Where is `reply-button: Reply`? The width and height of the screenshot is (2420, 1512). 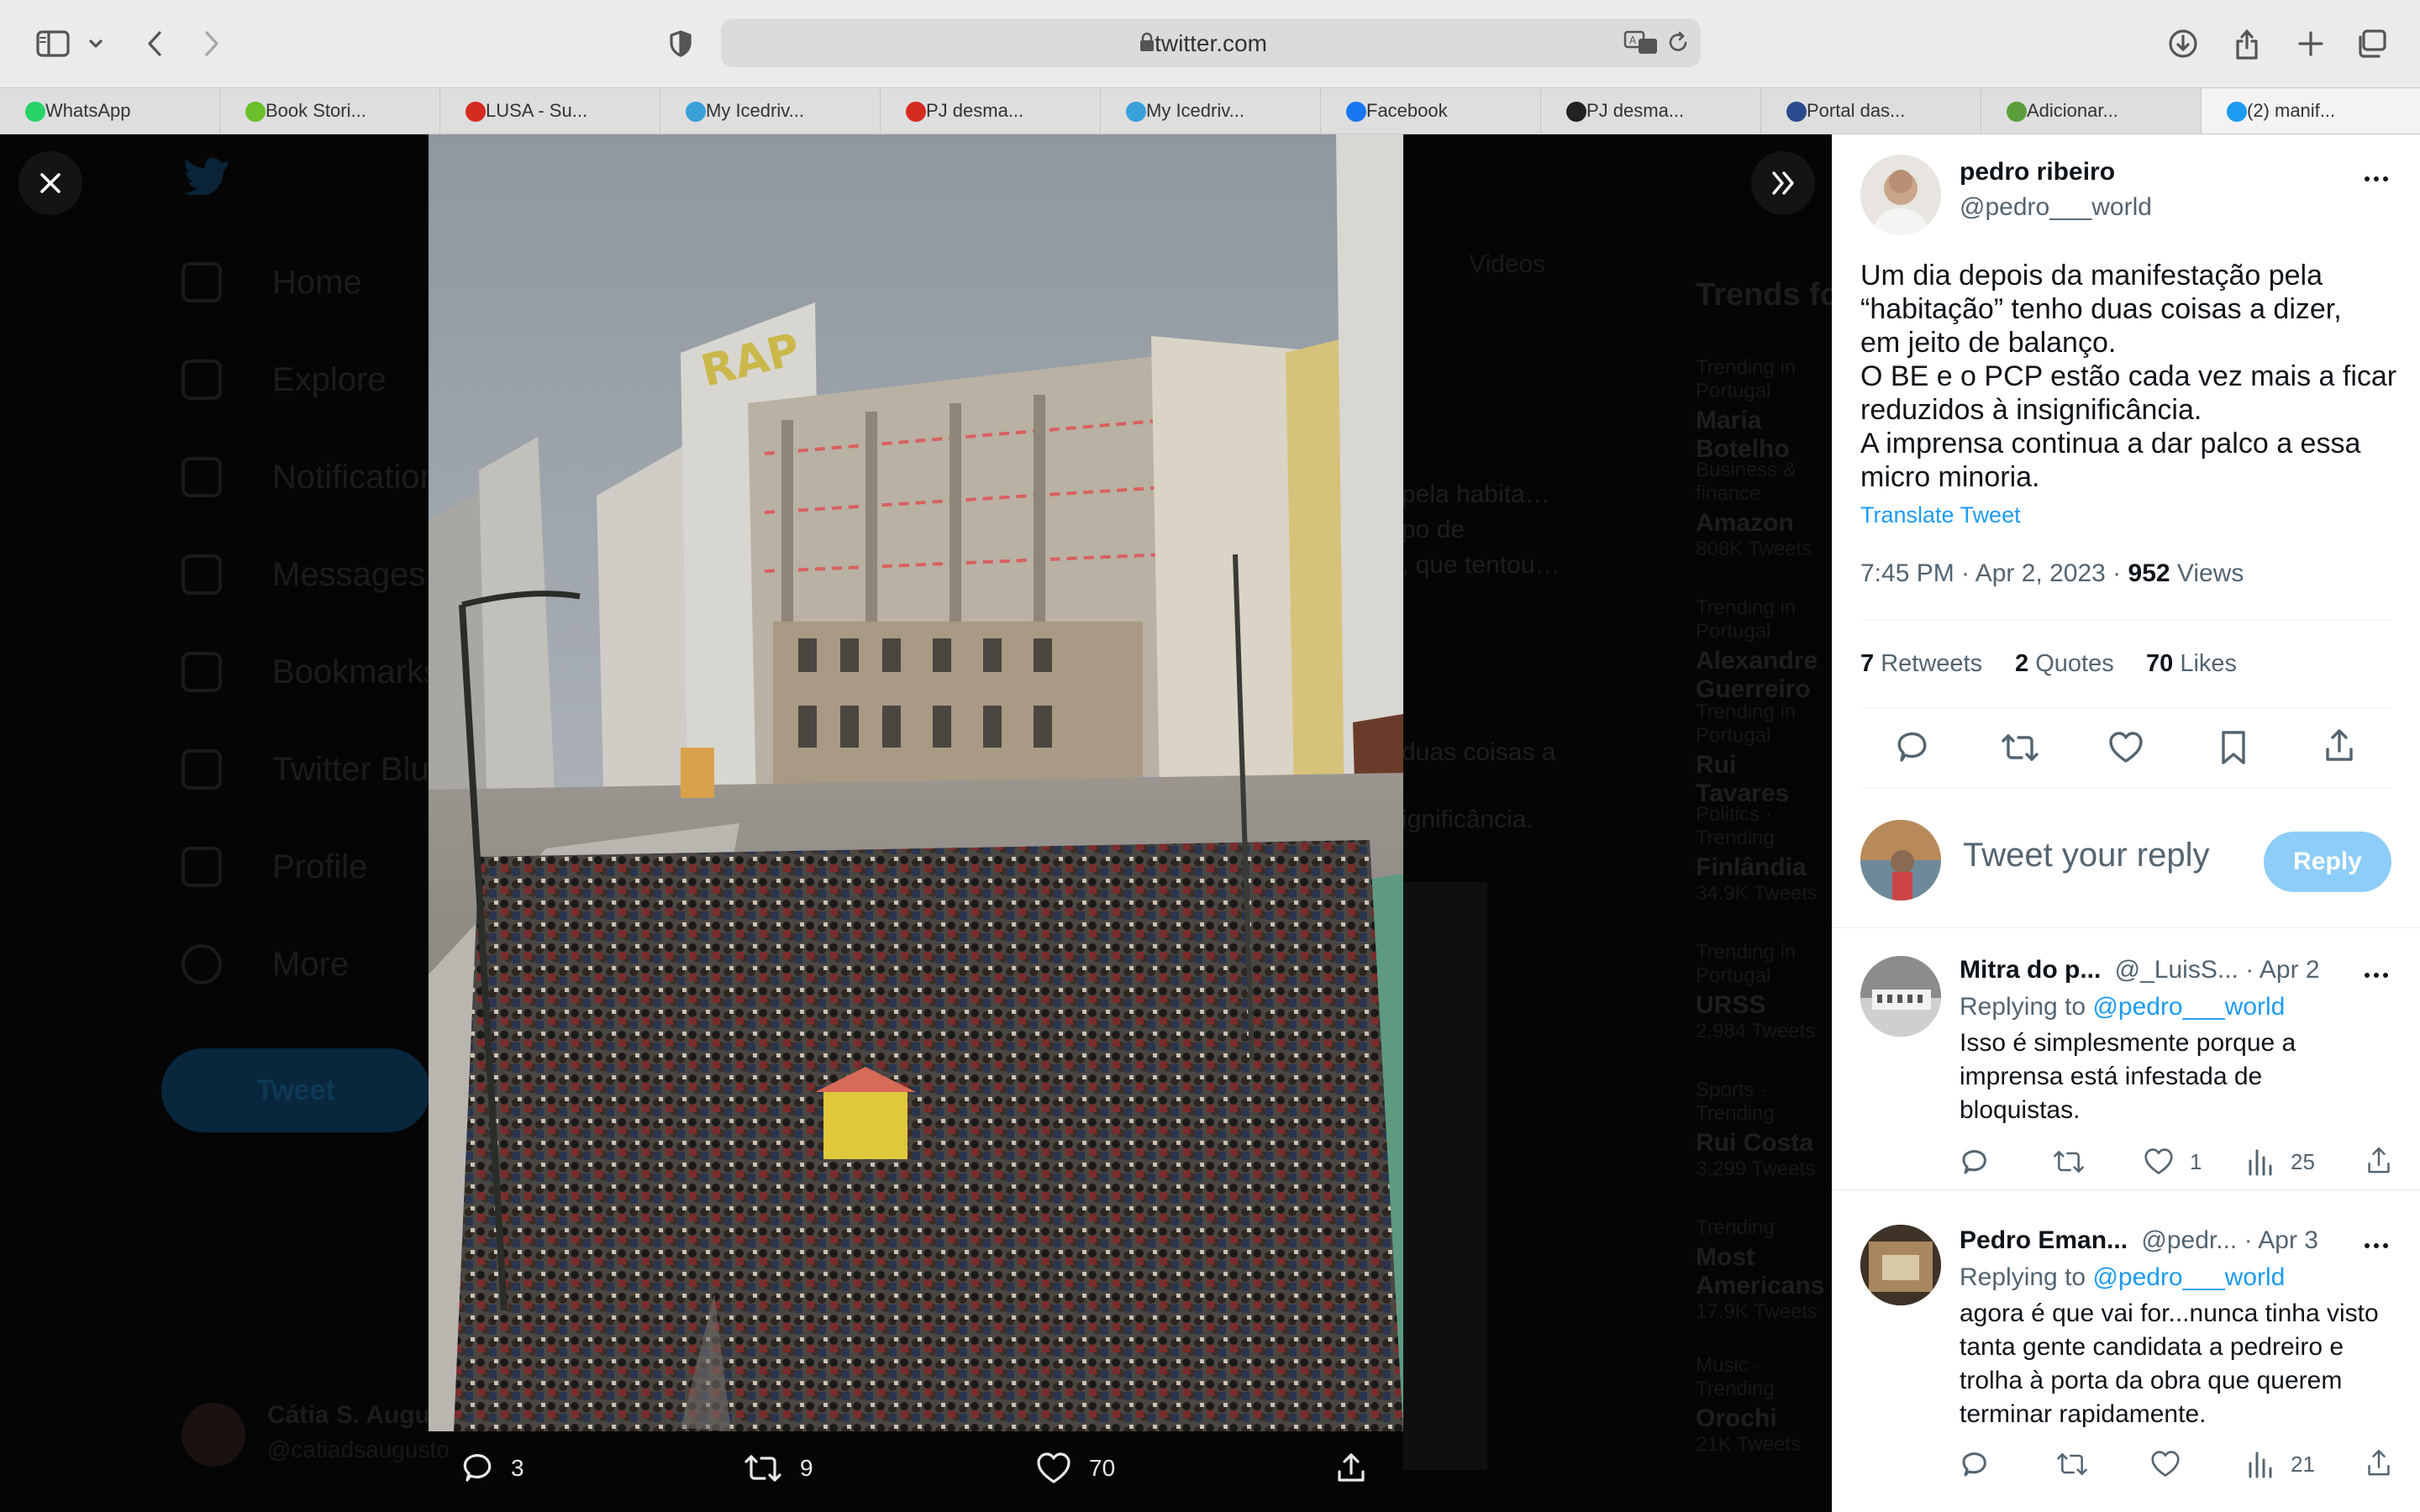
reply-button: Reply is located at coordinates (2328, 862).